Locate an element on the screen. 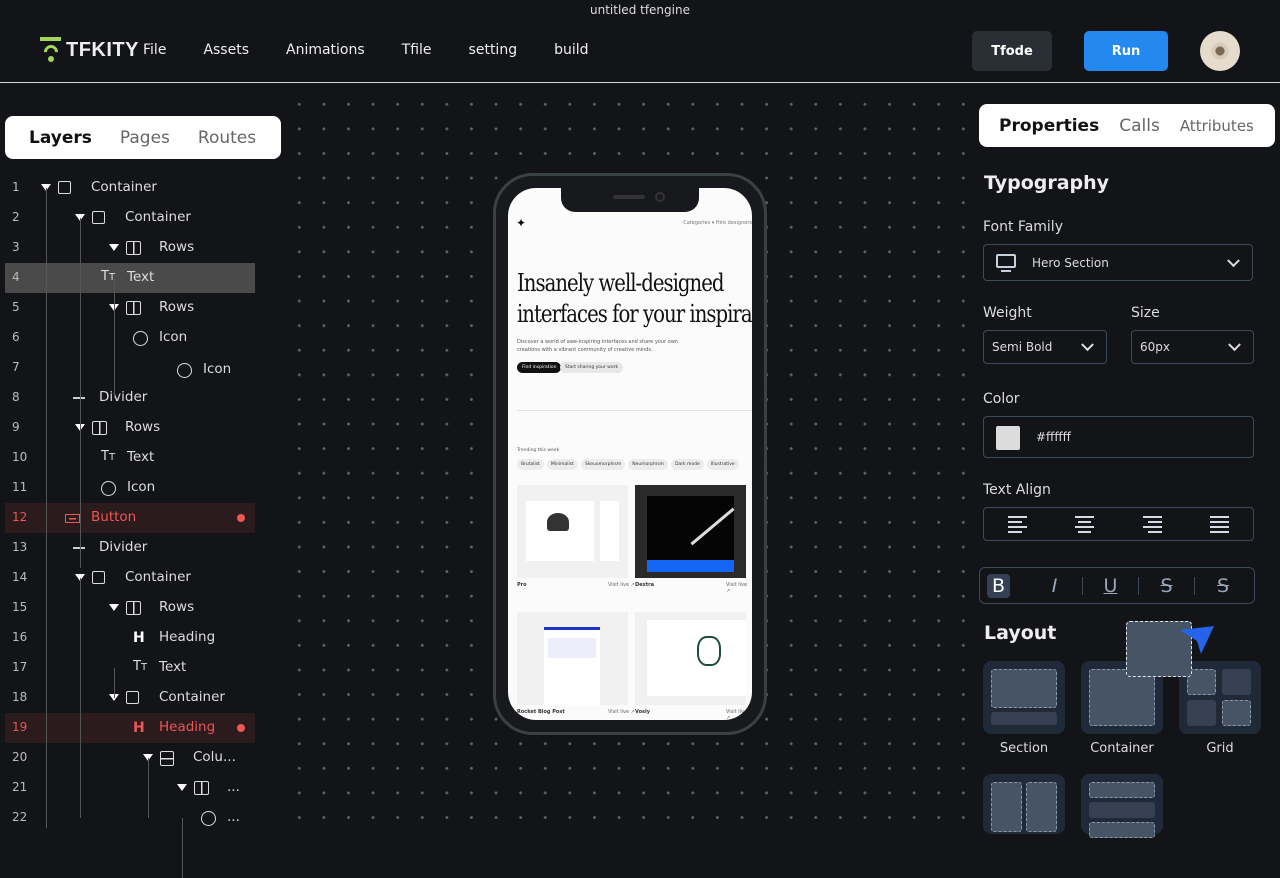 This screenshot has height=878, width=1280. layer-row: 1 Container is located at coordinates (130, 188).